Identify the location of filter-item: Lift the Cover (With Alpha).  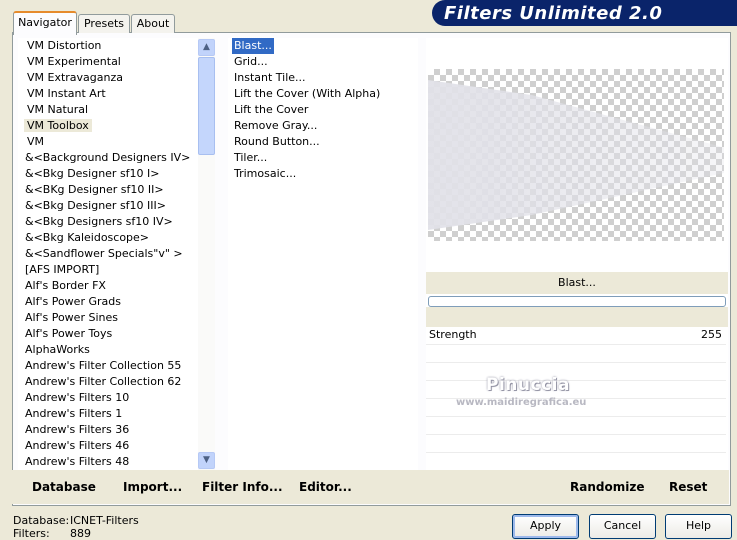
(307, 94).